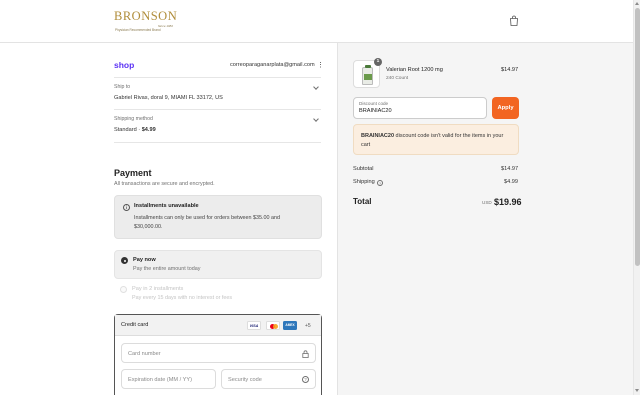 The image size is (640, 395). I want to click on pay-now-option: Pay now Pay the entire amount today, so click(218, 264).